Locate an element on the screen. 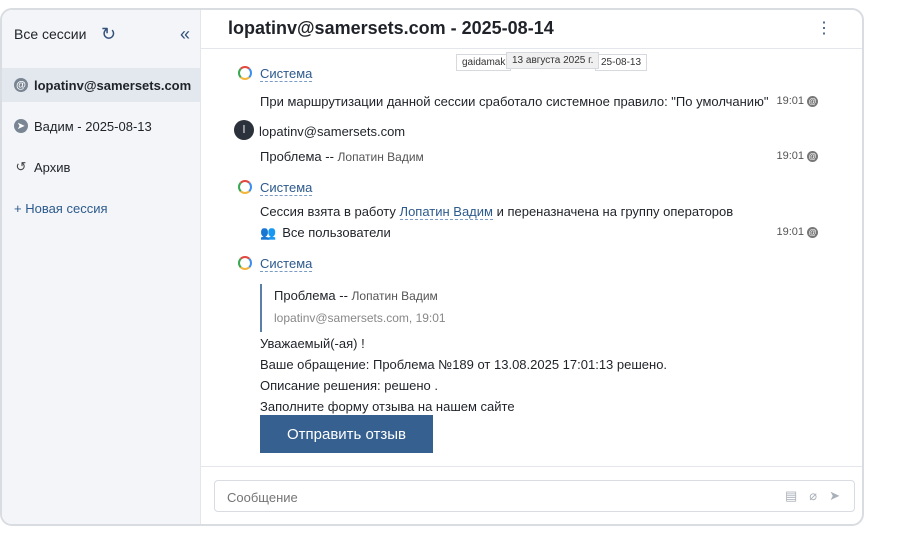 The image size is (904, 550). sidebar-item-label: + Новая сессия is located at coordinates (61, 208).